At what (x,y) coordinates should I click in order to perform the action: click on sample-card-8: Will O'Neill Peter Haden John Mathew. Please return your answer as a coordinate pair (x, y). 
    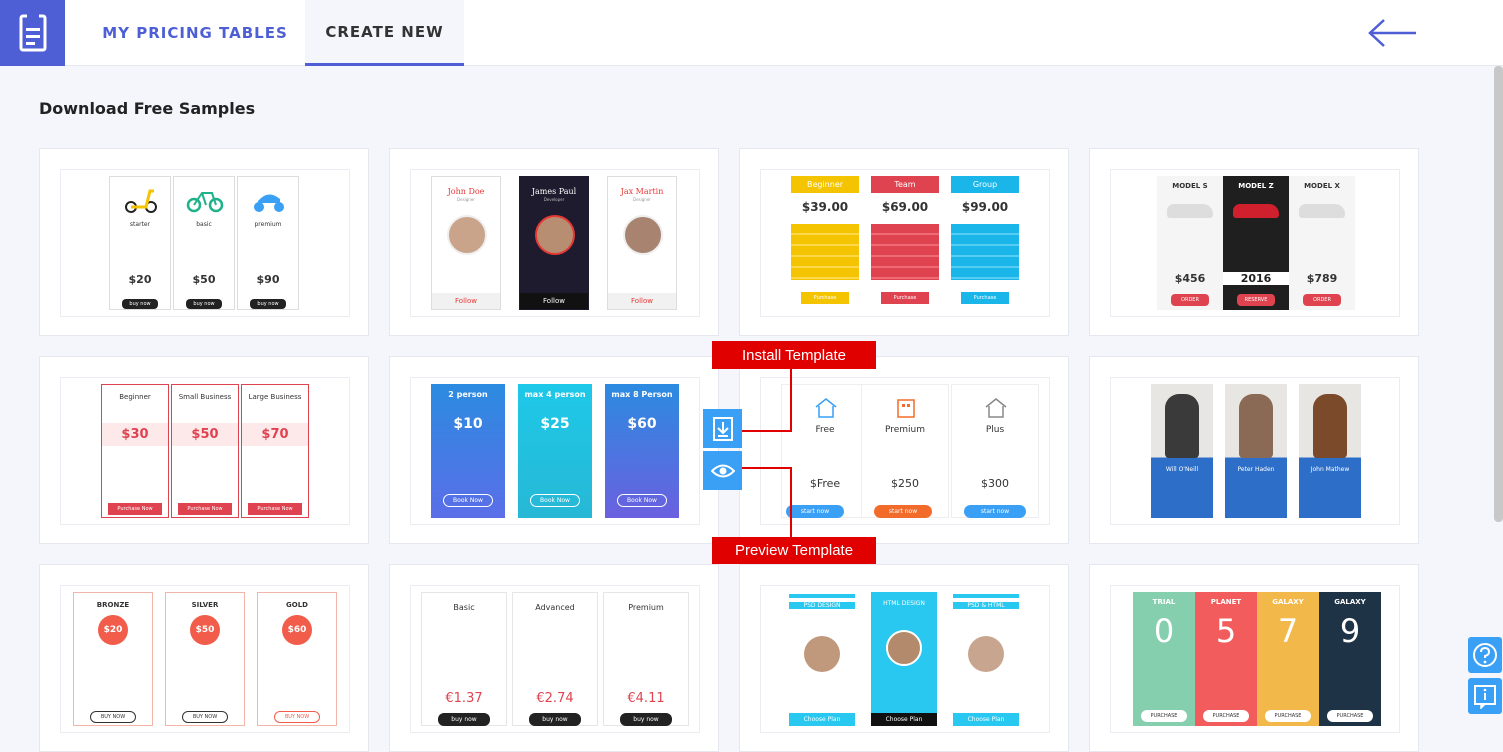
    Looking at the image, I should click on (1254, 450).